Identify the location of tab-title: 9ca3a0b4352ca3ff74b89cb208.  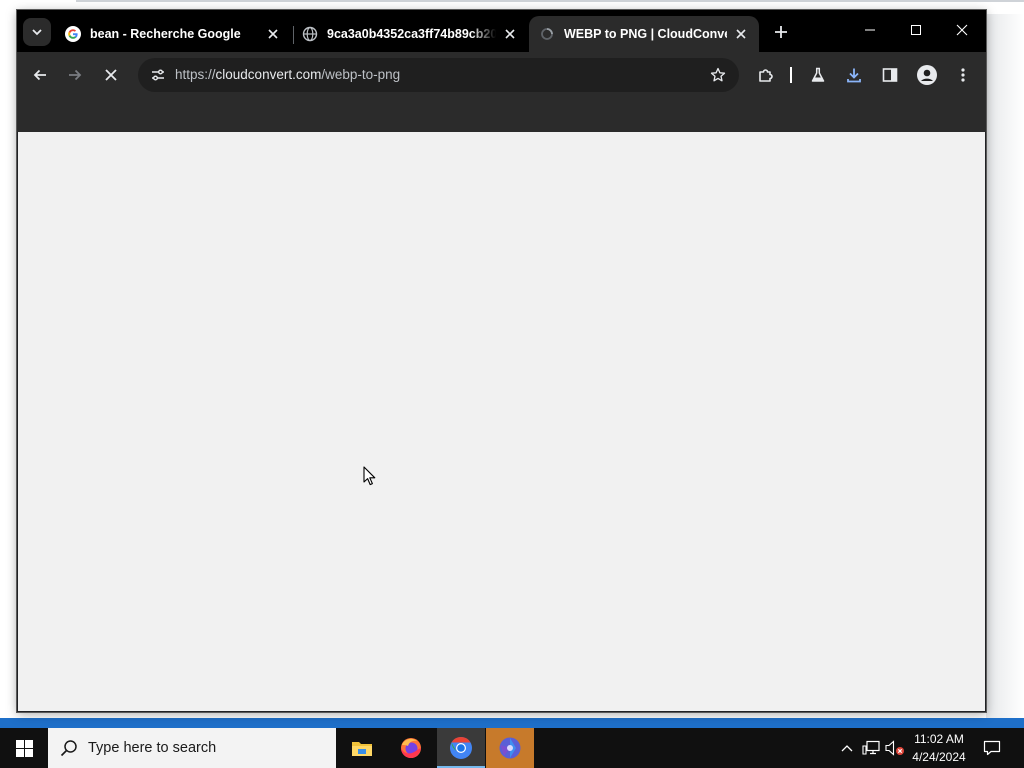
(411, 34).